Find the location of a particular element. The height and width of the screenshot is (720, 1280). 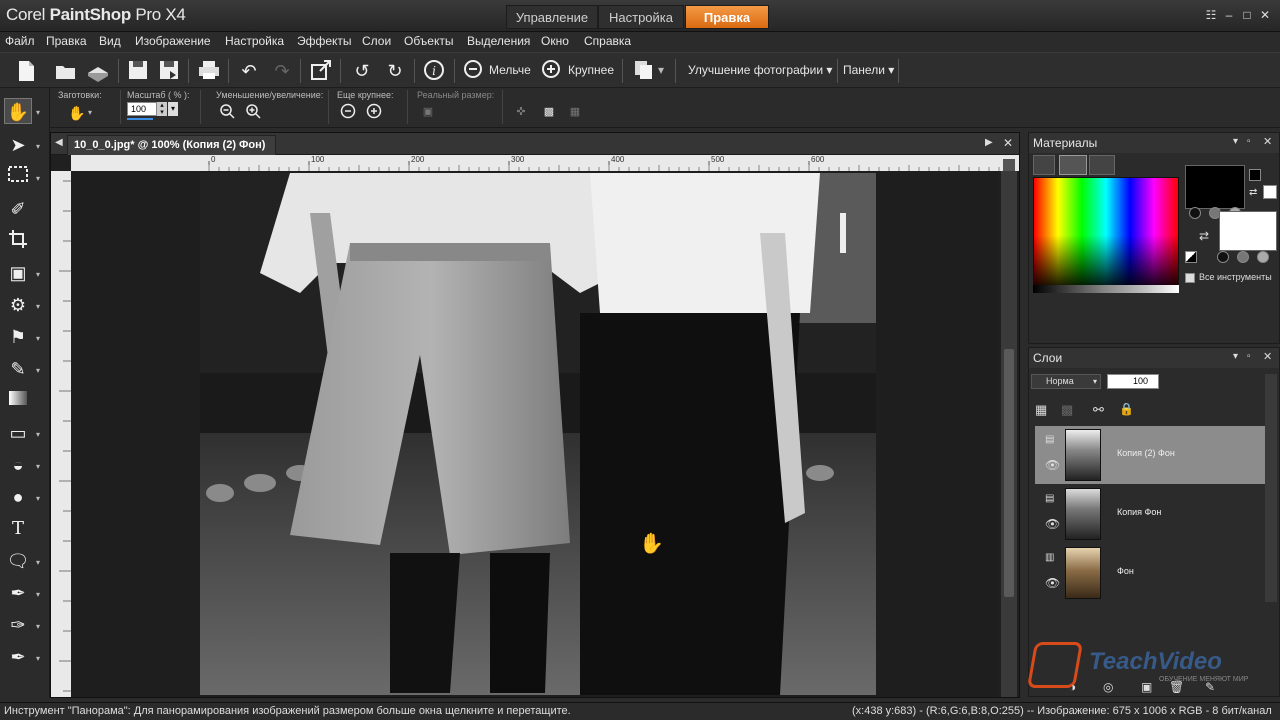

foreground-color-swatch is located at coordinates (1215, 187).